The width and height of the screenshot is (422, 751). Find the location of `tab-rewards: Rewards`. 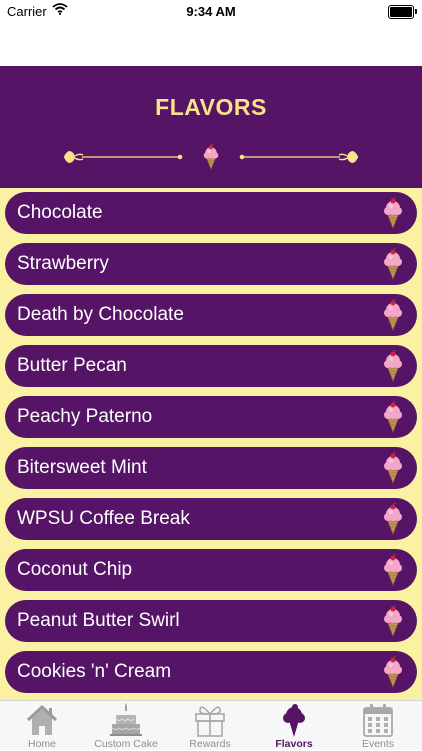

tab-rewards: Rewards is located at coordinates (210, 726).